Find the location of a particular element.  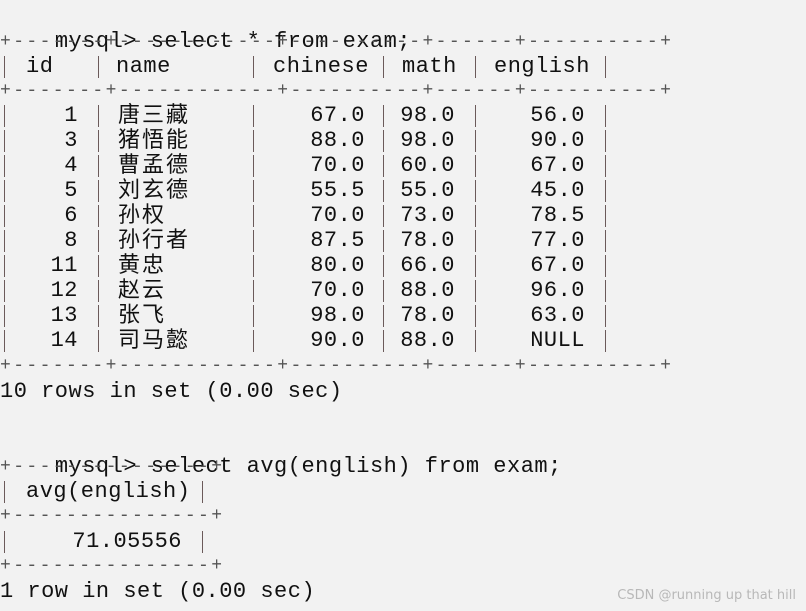

cell-id: 1 is located at coordinates (71, 115).